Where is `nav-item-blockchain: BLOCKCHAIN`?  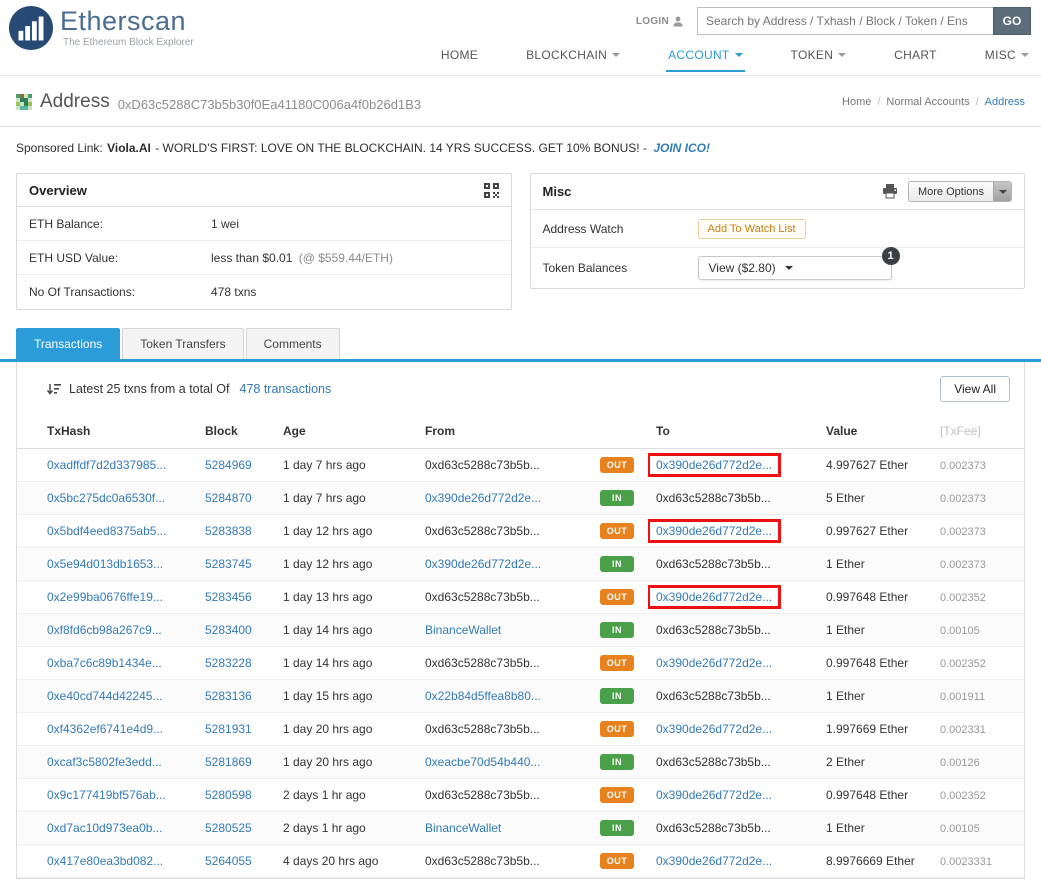 nav-item-blockchain: BLOCKCHAIN is located at coordinates (573, 58).